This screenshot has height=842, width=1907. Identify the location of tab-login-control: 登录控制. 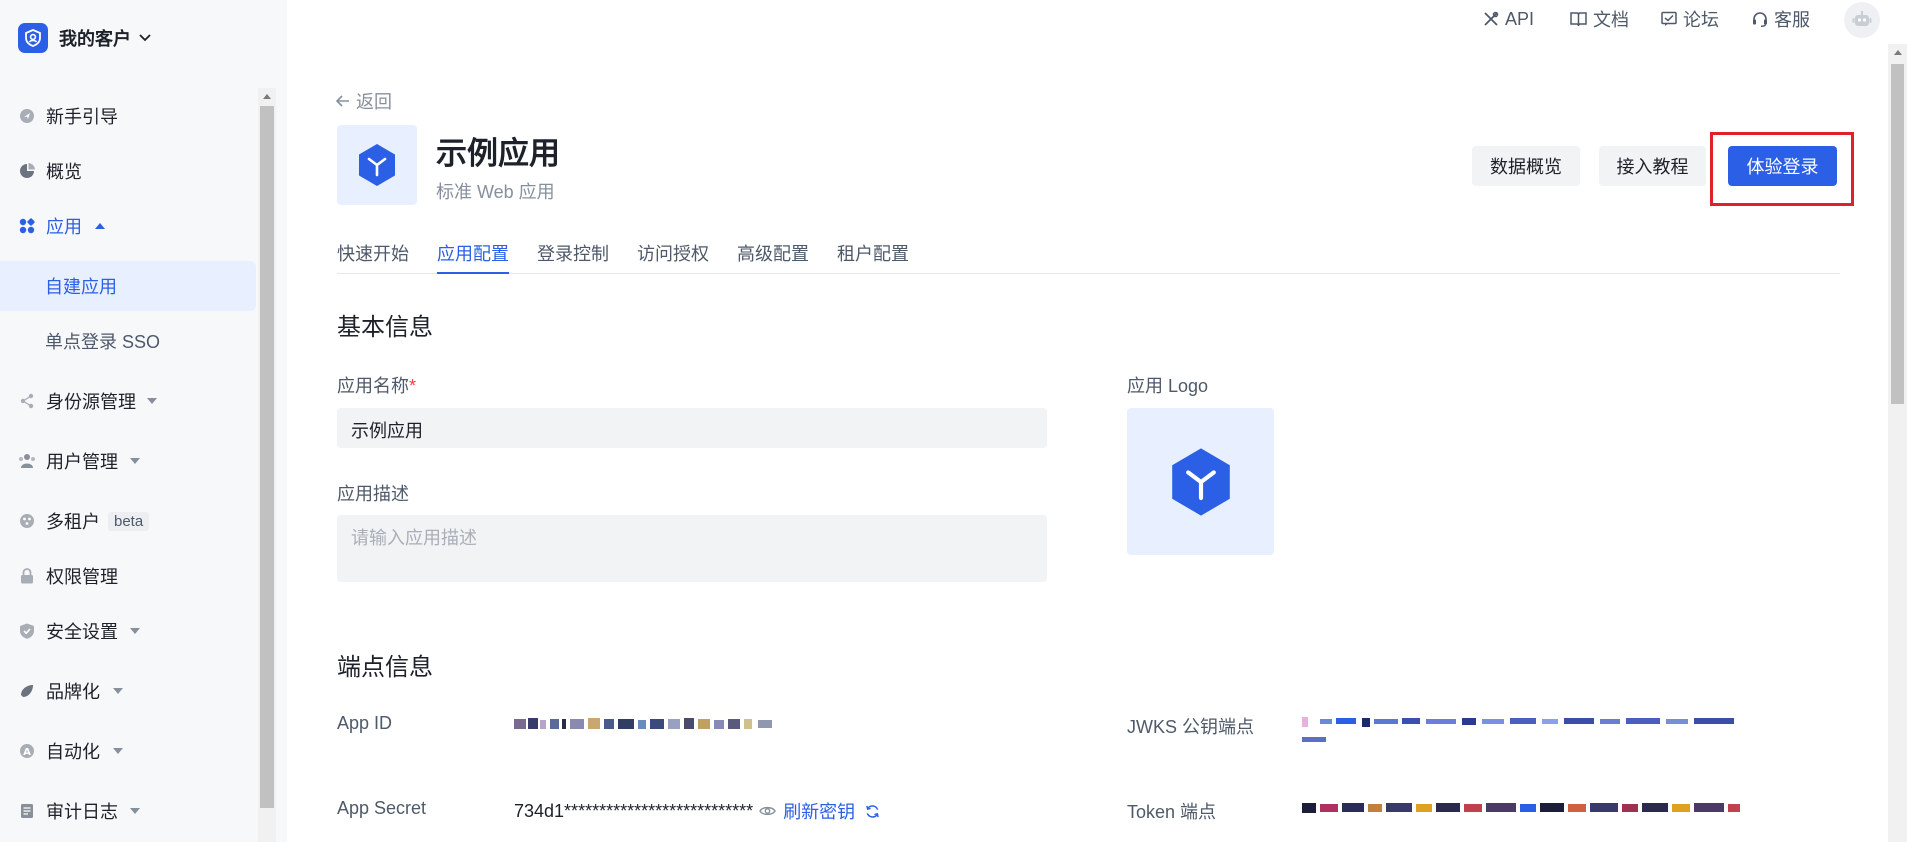
(573, 256).